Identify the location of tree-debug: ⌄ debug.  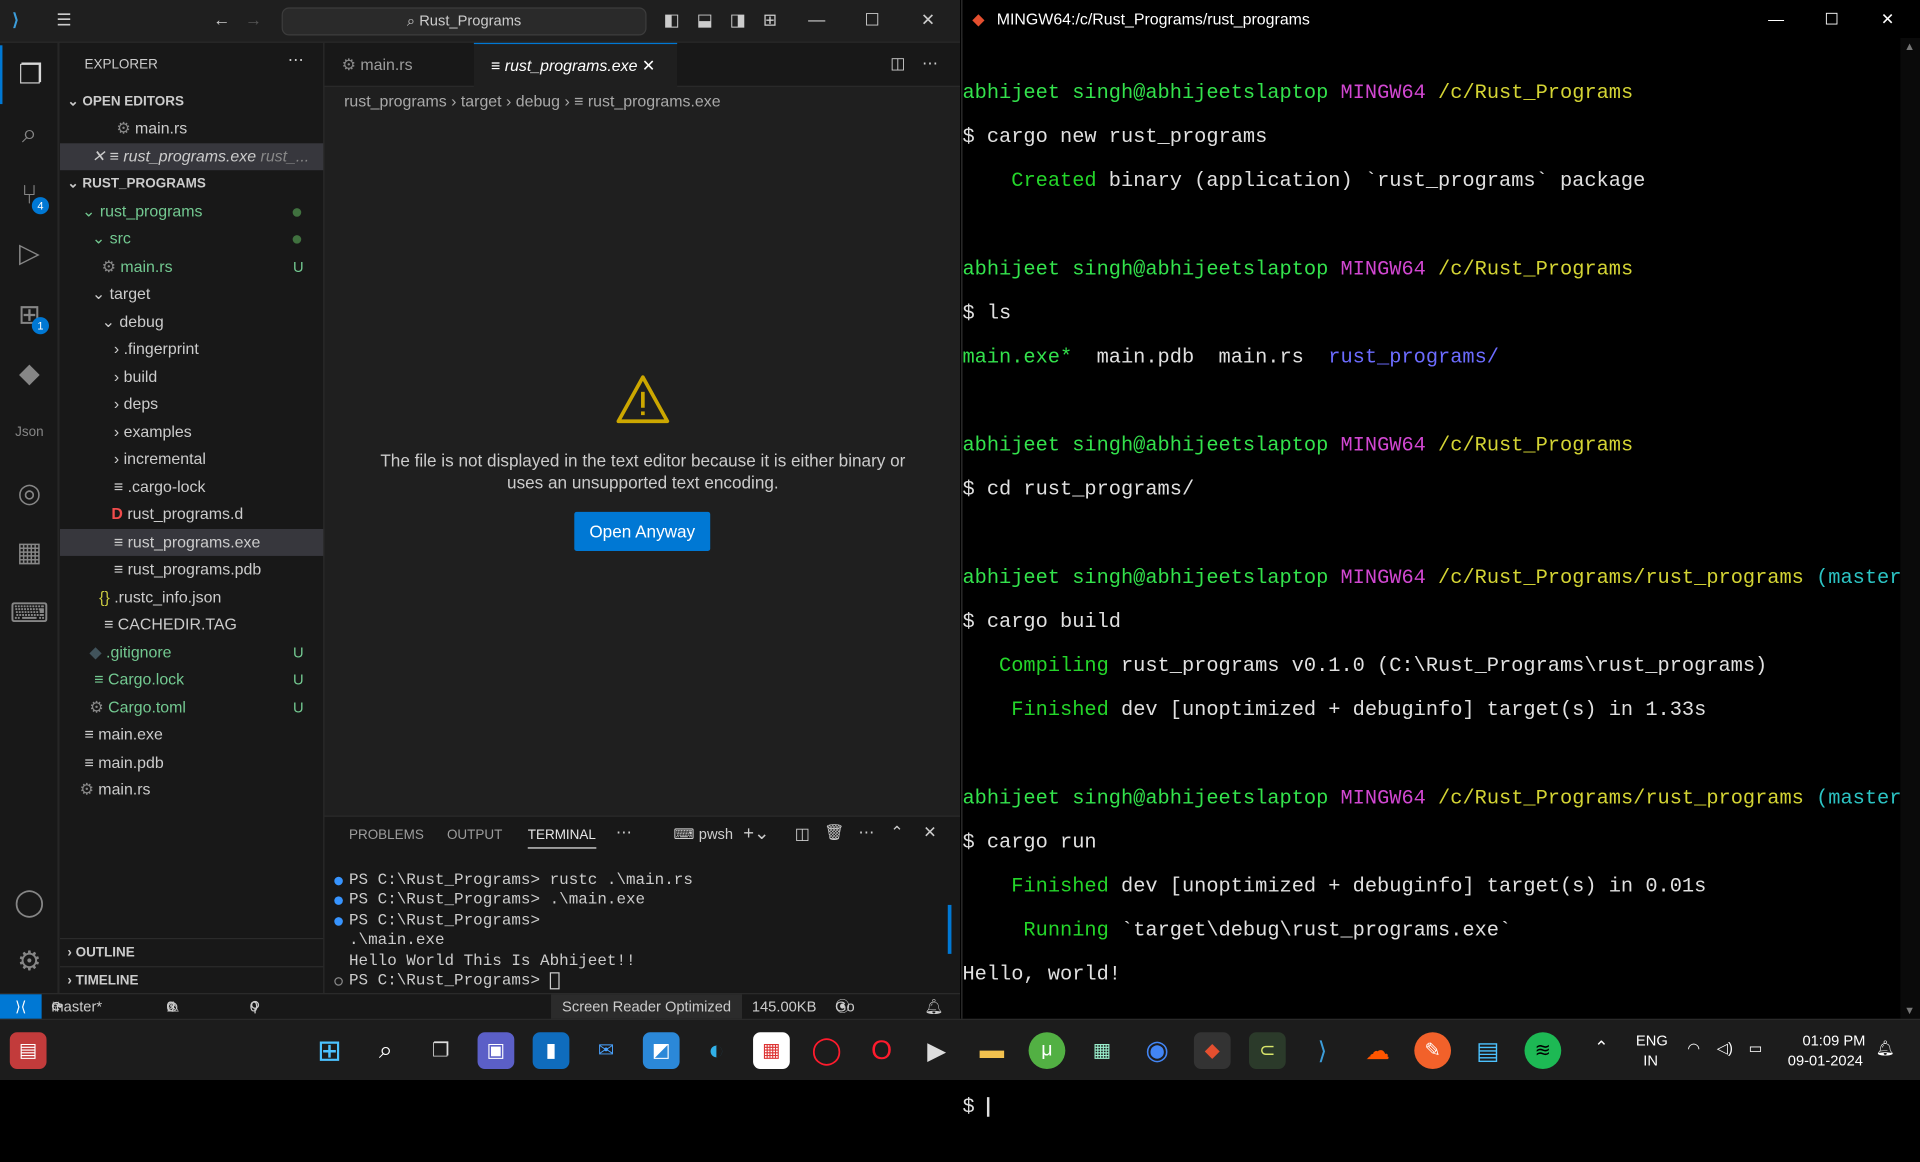
(191, 322).